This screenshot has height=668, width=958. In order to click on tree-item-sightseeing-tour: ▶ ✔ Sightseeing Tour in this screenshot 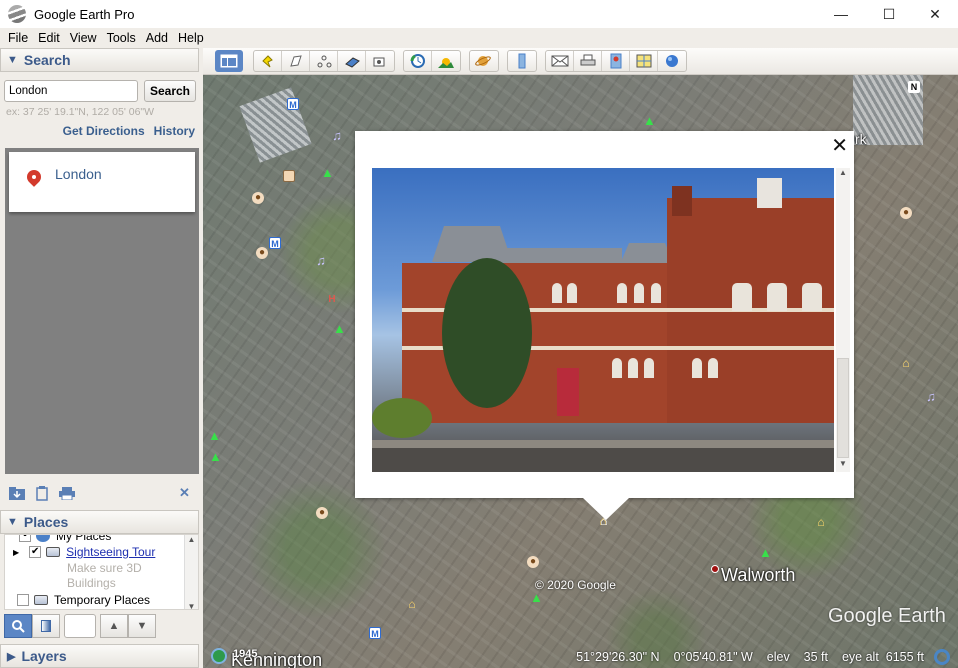, I will do `click(84, 552)`.